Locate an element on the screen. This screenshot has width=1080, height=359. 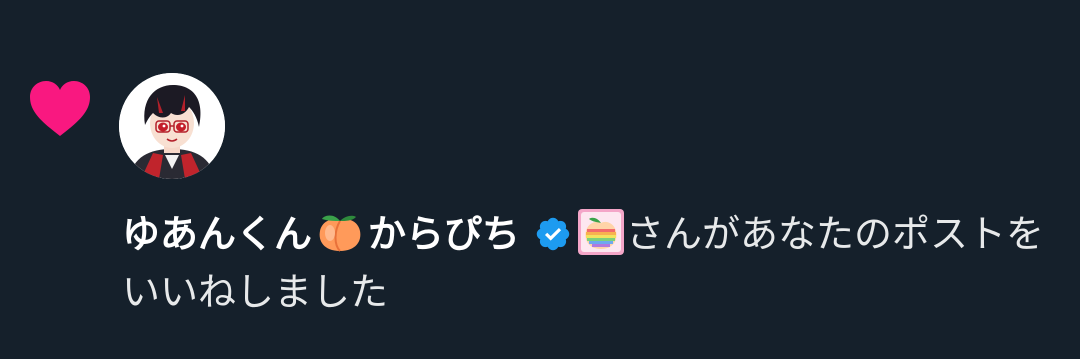
heart-icon is located at coordinates (60, 108).